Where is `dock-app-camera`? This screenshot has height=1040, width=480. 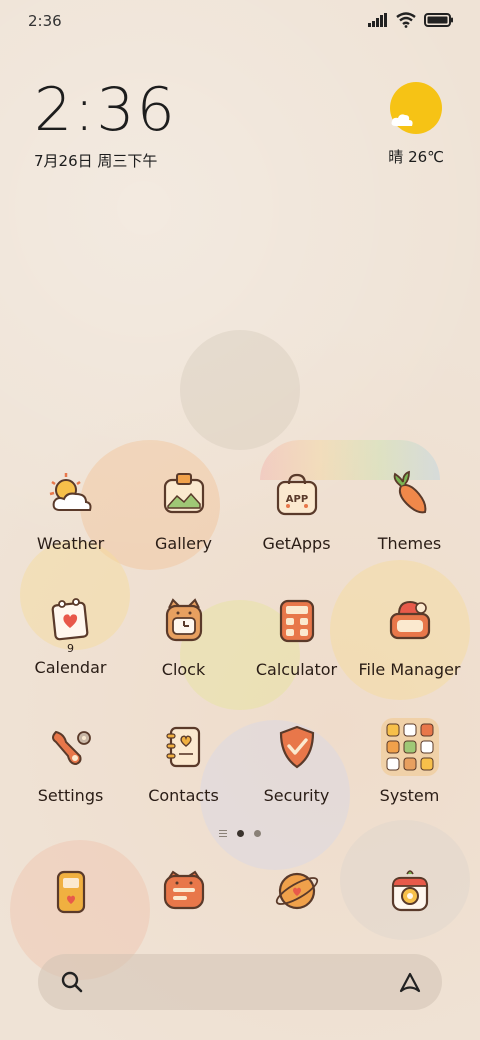
dock-app-camera is located at coordinates (409, 896).